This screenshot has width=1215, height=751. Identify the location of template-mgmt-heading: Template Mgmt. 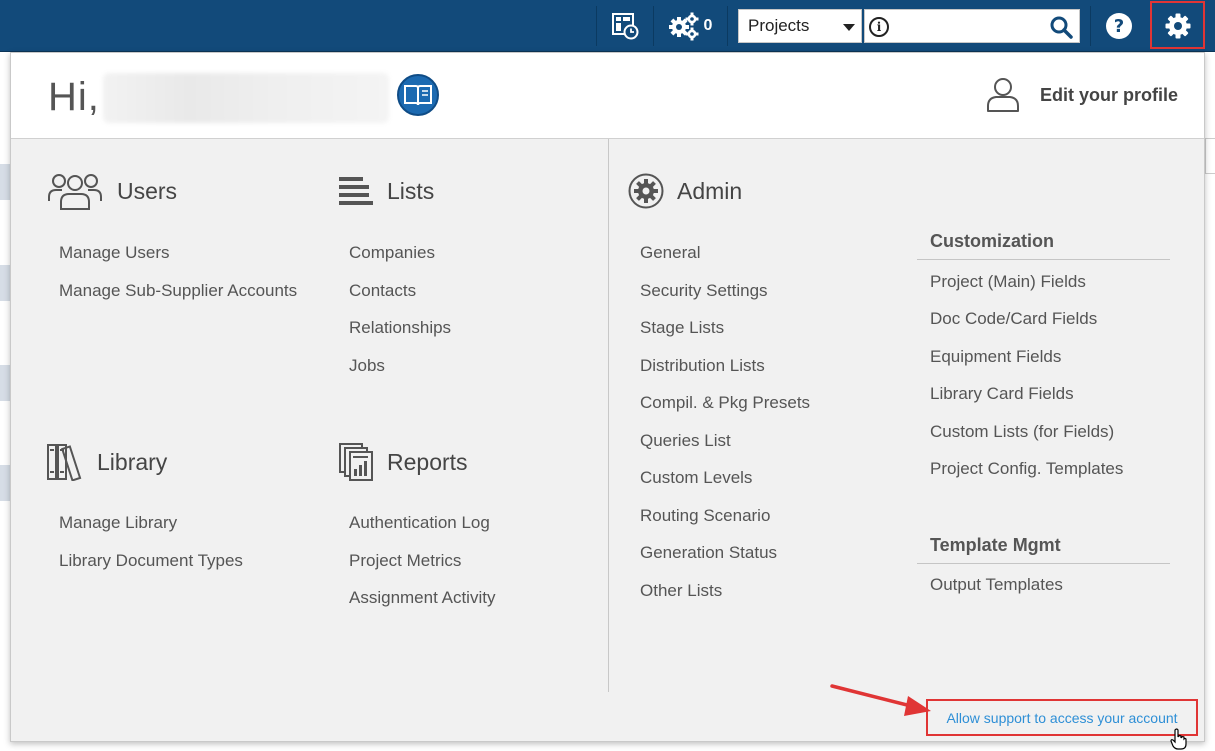
(995, 545).